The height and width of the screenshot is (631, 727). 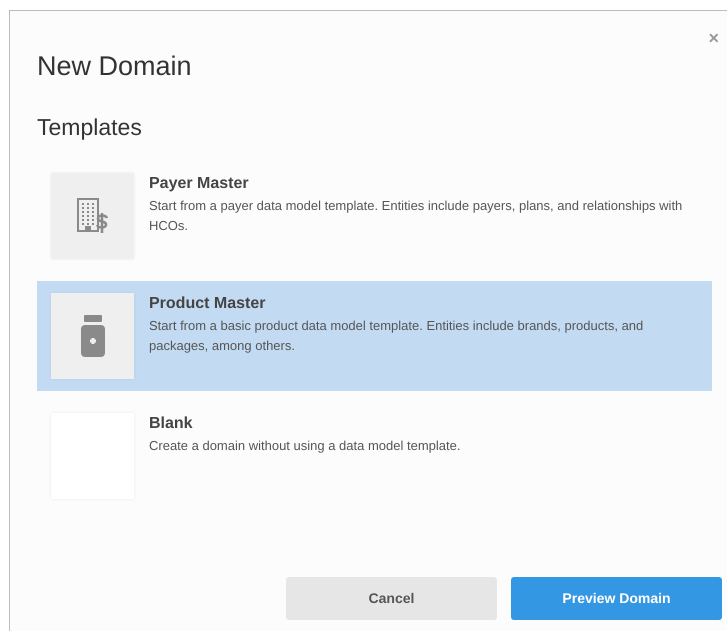 I want to click on template-description: Start from a payer data model template. Entities include payers, plans, and relationships with HCOs., so click(x=416, y=216).